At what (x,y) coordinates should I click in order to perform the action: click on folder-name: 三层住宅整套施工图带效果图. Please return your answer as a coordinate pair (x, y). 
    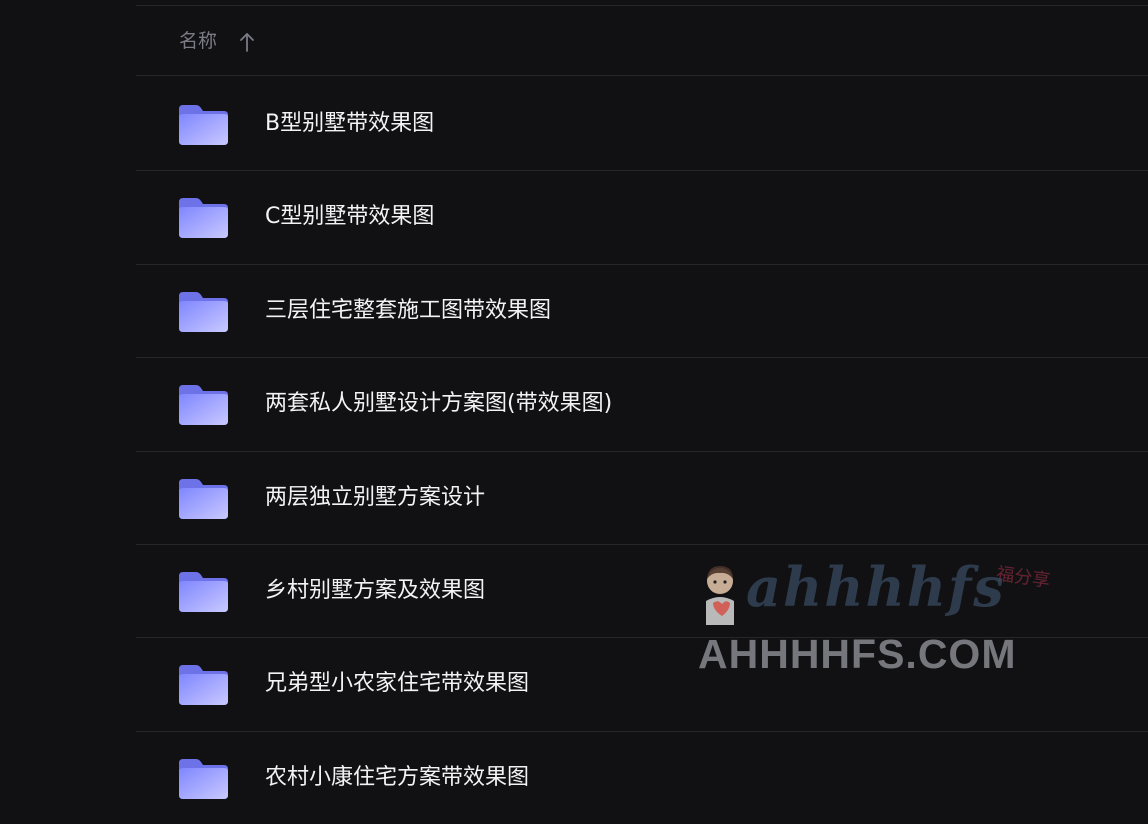
    Looking at the image, I should click on (408, 310).